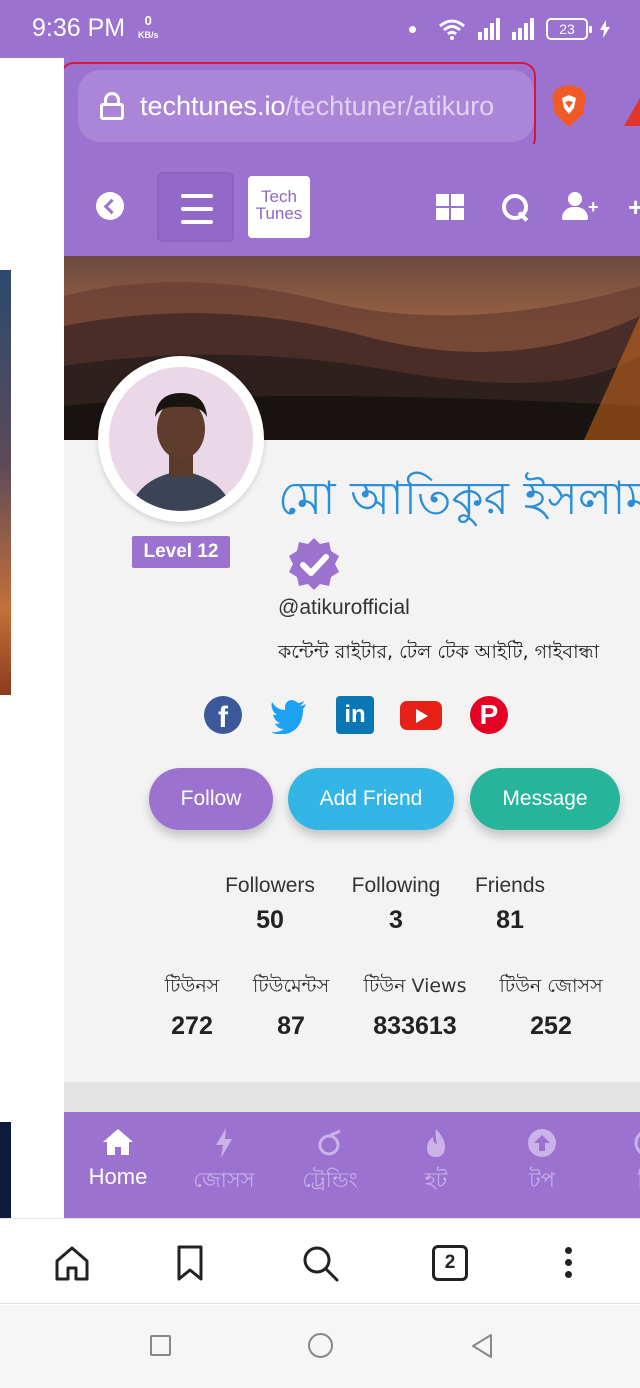 The height and width of the screenshot is (1388, 640). What do you see at coordinates (330, 1180) in the screenshot?
I see `nav-label: ট্রেন্ডিং` at bounding box center [330, 1180].